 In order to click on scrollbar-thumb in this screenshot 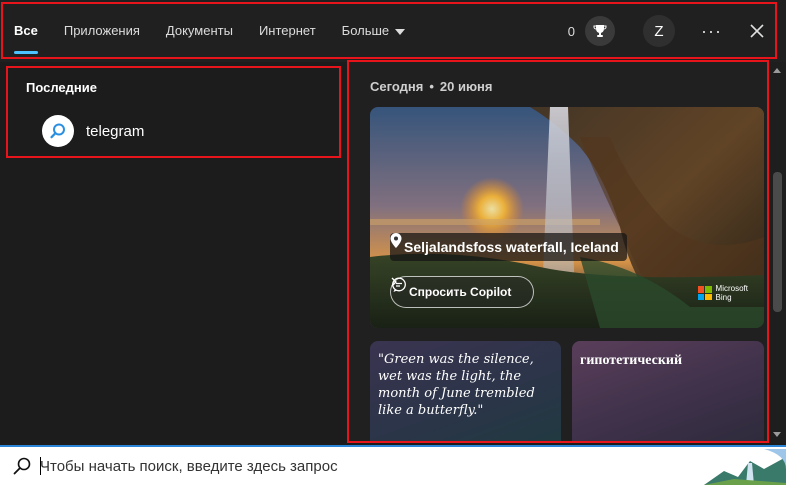, I will do `click(777, 242)`.